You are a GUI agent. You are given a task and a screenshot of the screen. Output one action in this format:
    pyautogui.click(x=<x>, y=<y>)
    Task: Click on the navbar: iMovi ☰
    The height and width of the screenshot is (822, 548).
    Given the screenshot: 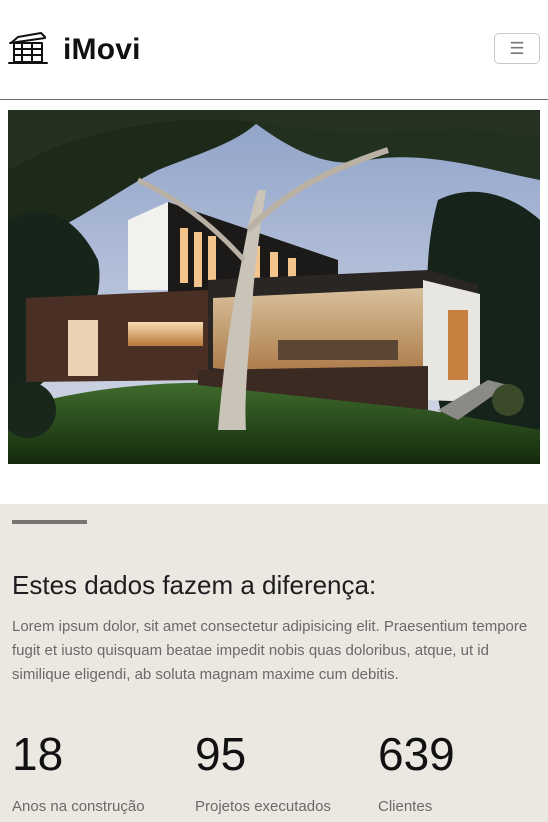 What is the action you would take?
    pyautogui.click(x=274, y=50)
    